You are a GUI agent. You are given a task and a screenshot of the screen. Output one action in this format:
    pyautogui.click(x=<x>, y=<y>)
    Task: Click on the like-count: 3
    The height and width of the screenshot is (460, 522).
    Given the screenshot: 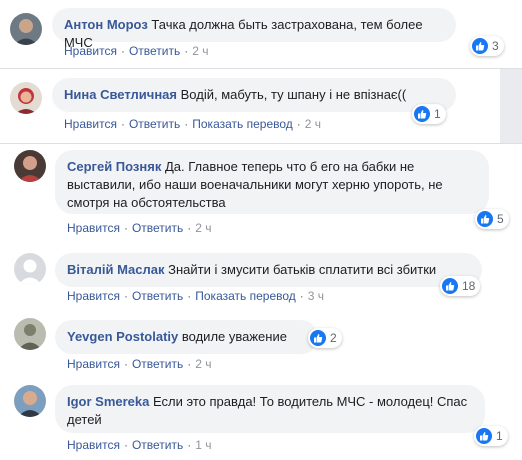 What is the action you would take?
    pyautogui.click(x=495, y=46)
    